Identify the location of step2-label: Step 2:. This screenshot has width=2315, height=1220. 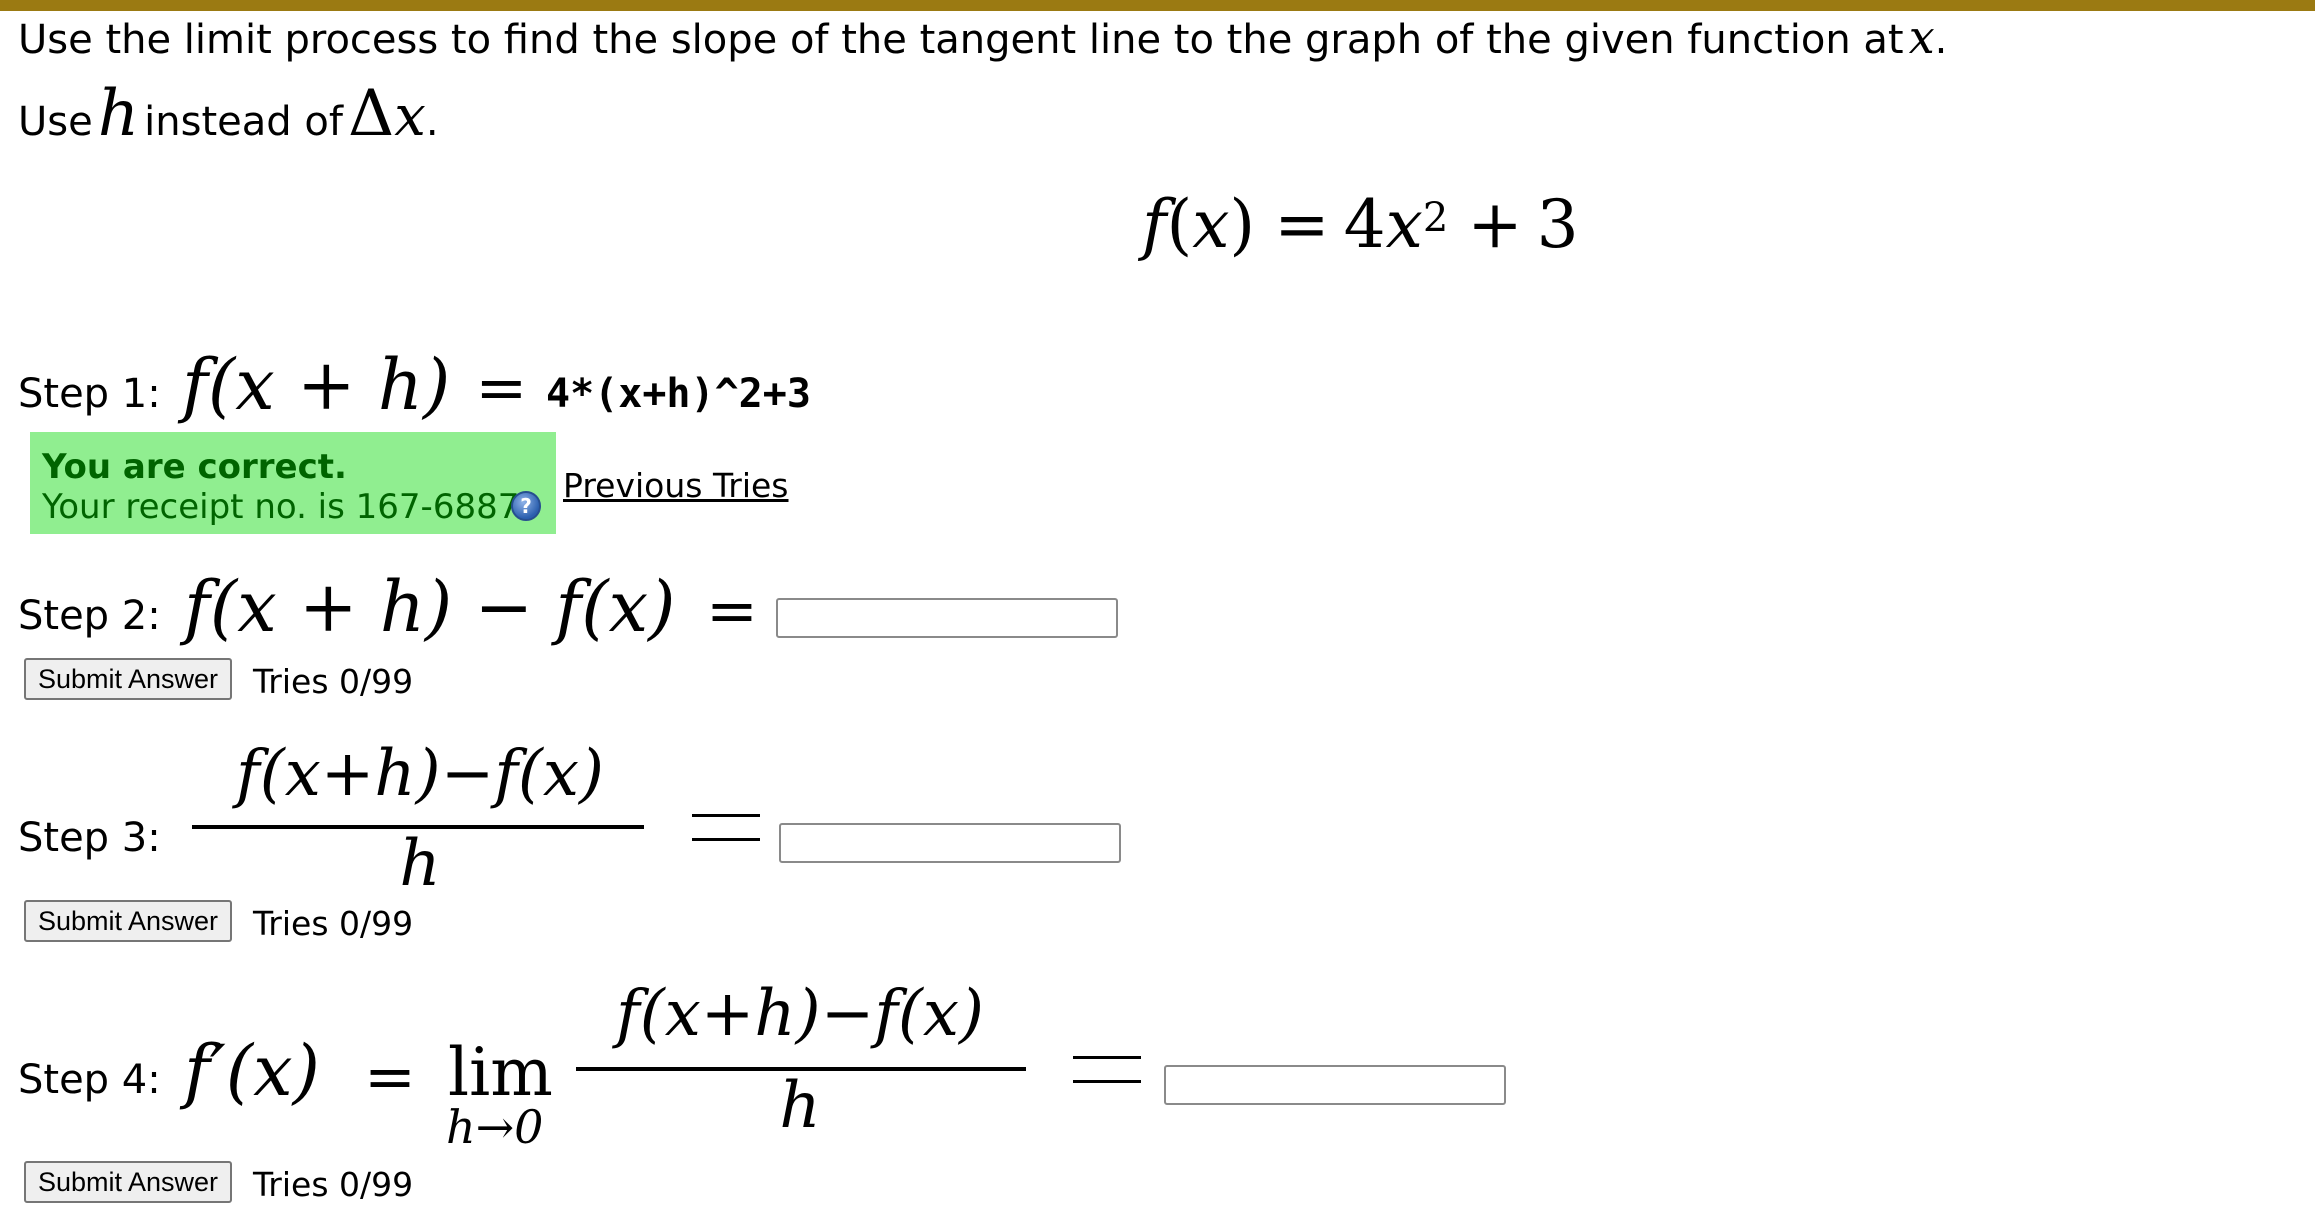
(89, 616).